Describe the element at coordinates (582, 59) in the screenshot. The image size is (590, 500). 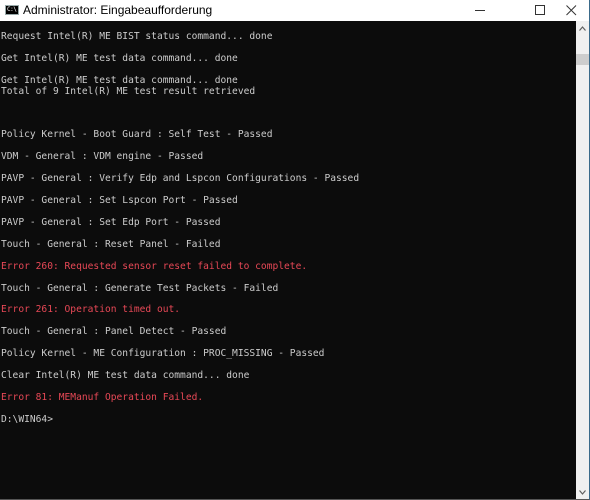
I see `scroll-thumb` at that location.